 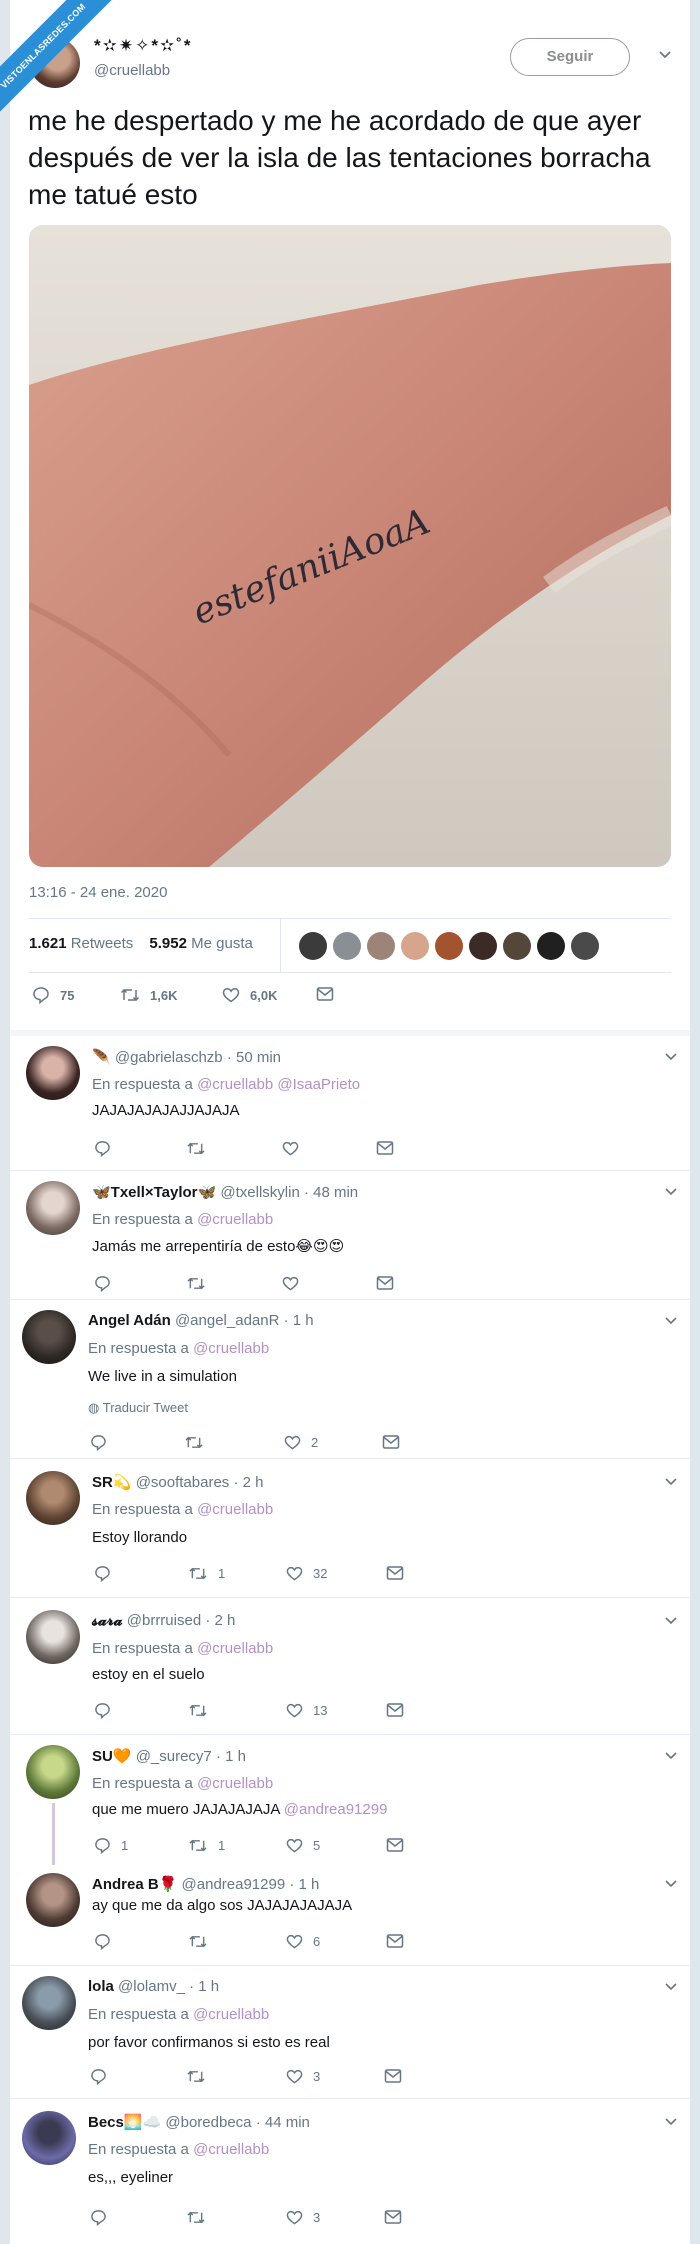 I want to click on reply-author: SR💫 @sooftabares · 2 h, so click(x=178, y=1482).